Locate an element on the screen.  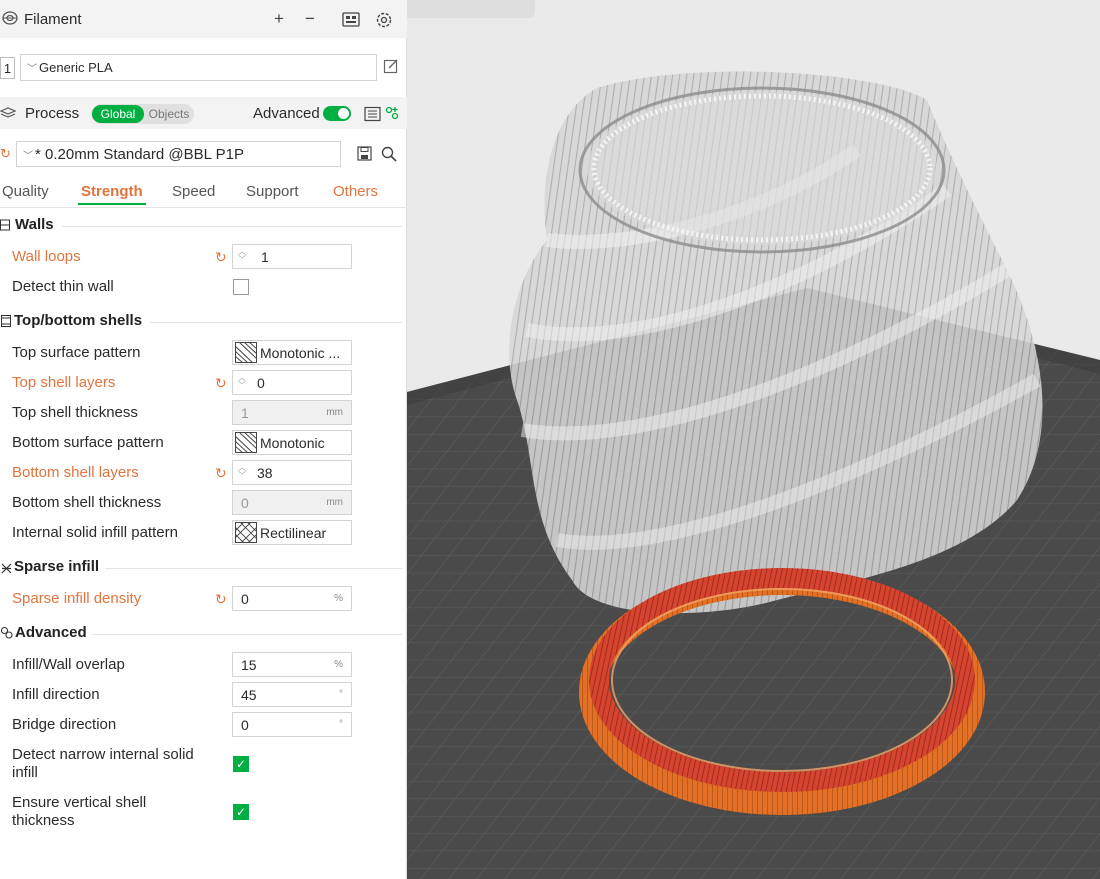
internal-solid-infill-value: Rectilinear is located at coordinates (293, 532).